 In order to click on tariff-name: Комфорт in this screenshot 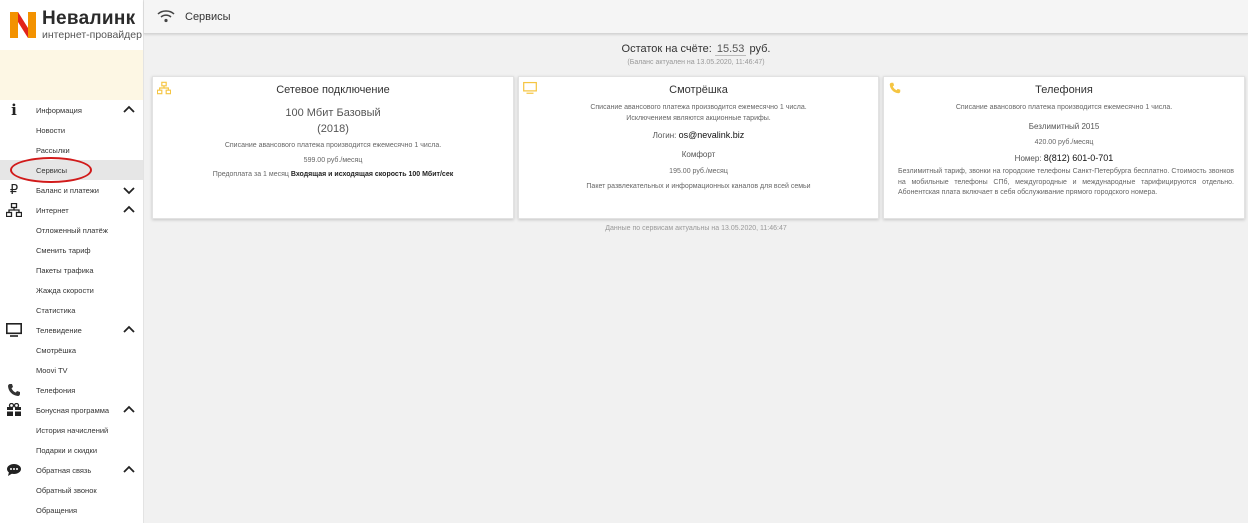, I will do `click(698, 154)`.